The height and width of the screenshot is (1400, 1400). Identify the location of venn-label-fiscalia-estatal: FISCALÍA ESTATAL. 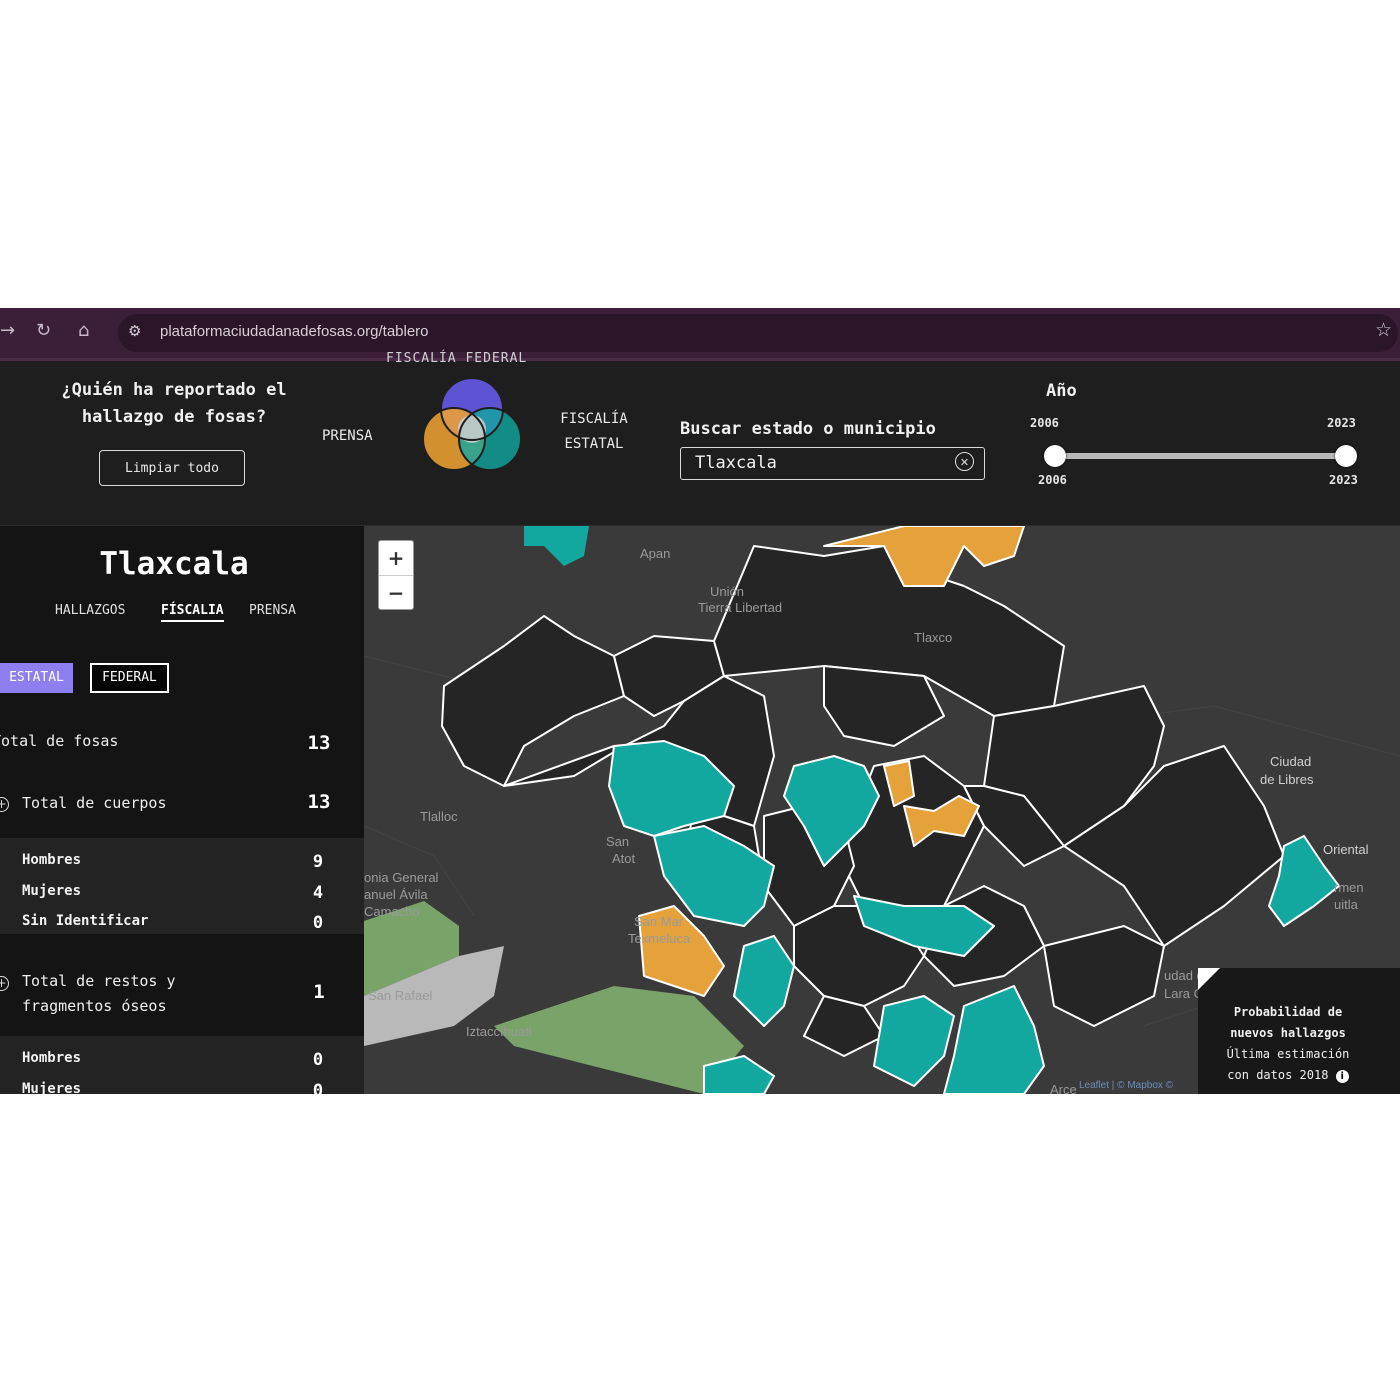
(594, 432).